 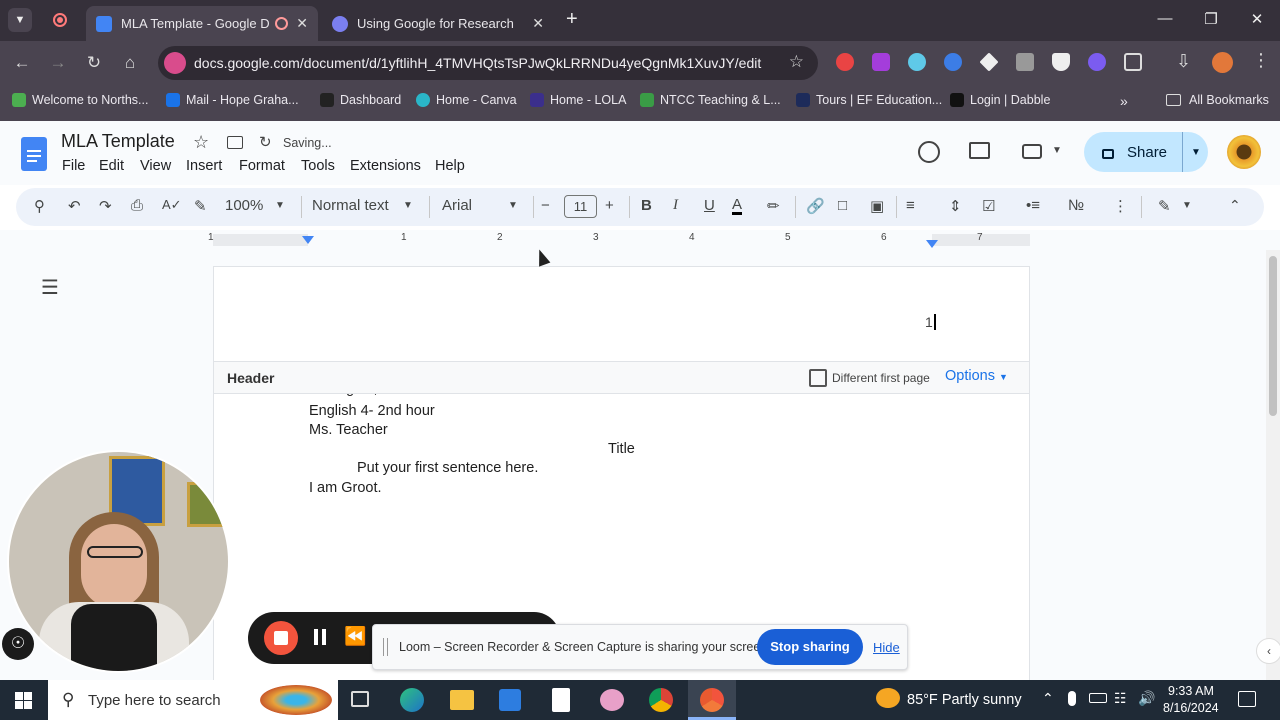 What do you see at coordinates (976, 376) in the screenshot?
I see `options-button: Options ▼` at bounding box center [976, 376].